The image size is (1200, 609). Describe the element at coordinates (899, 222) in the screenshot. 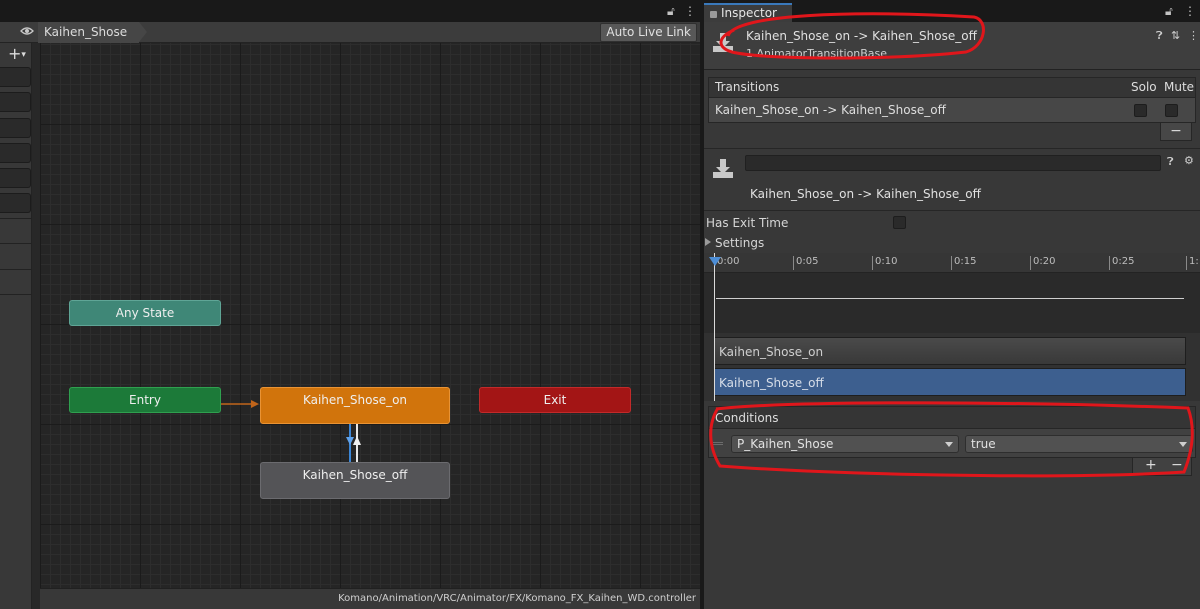

I see `has-exit-time-checkbox` at that location.